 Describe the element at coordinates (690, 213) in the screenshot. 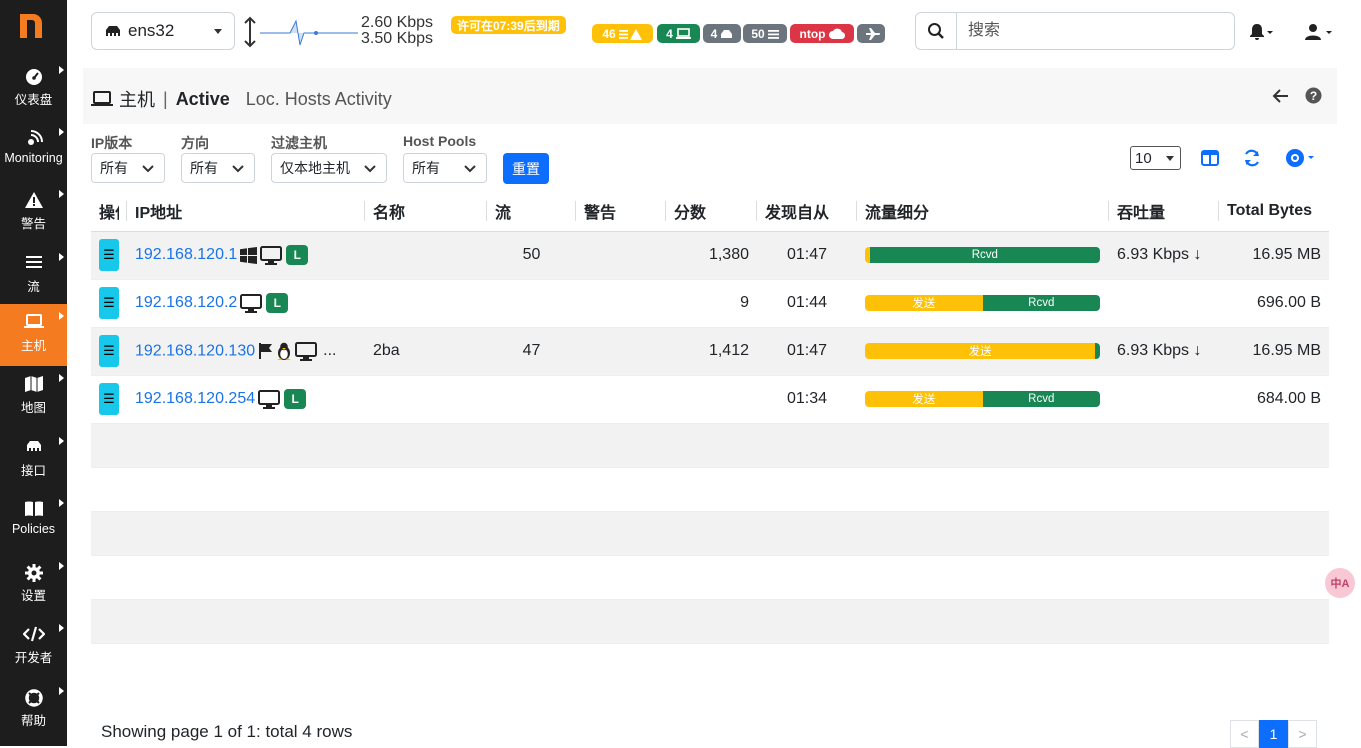

I see `col-label: 分数` at that location.